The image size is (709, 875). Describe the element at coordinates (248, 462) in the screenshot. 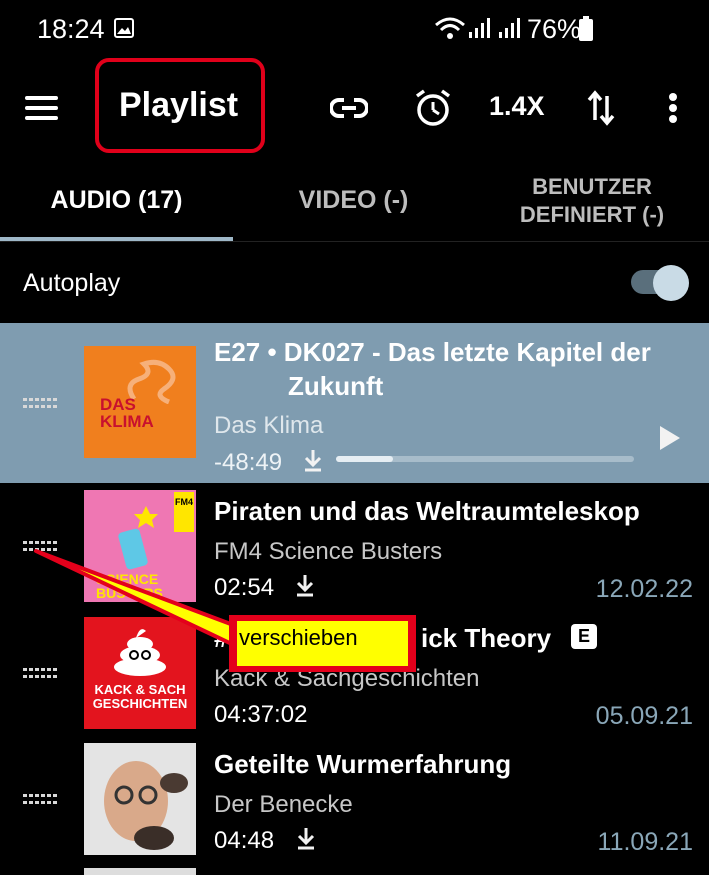

I see `episode-duration: -48:49` at that location.